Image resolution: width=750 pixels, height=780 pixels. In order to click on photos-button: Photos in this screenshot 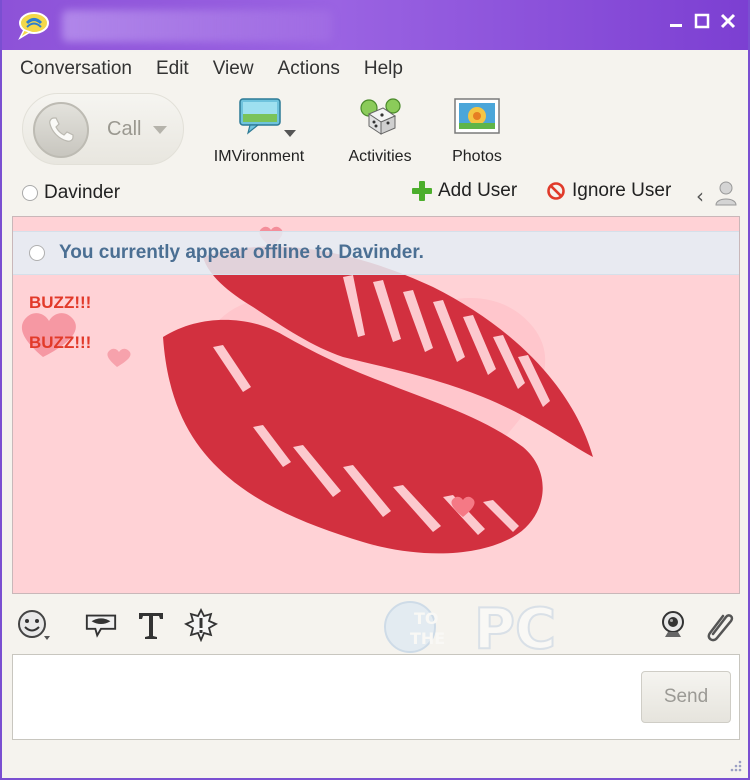, I will do `click(477, 131)`.